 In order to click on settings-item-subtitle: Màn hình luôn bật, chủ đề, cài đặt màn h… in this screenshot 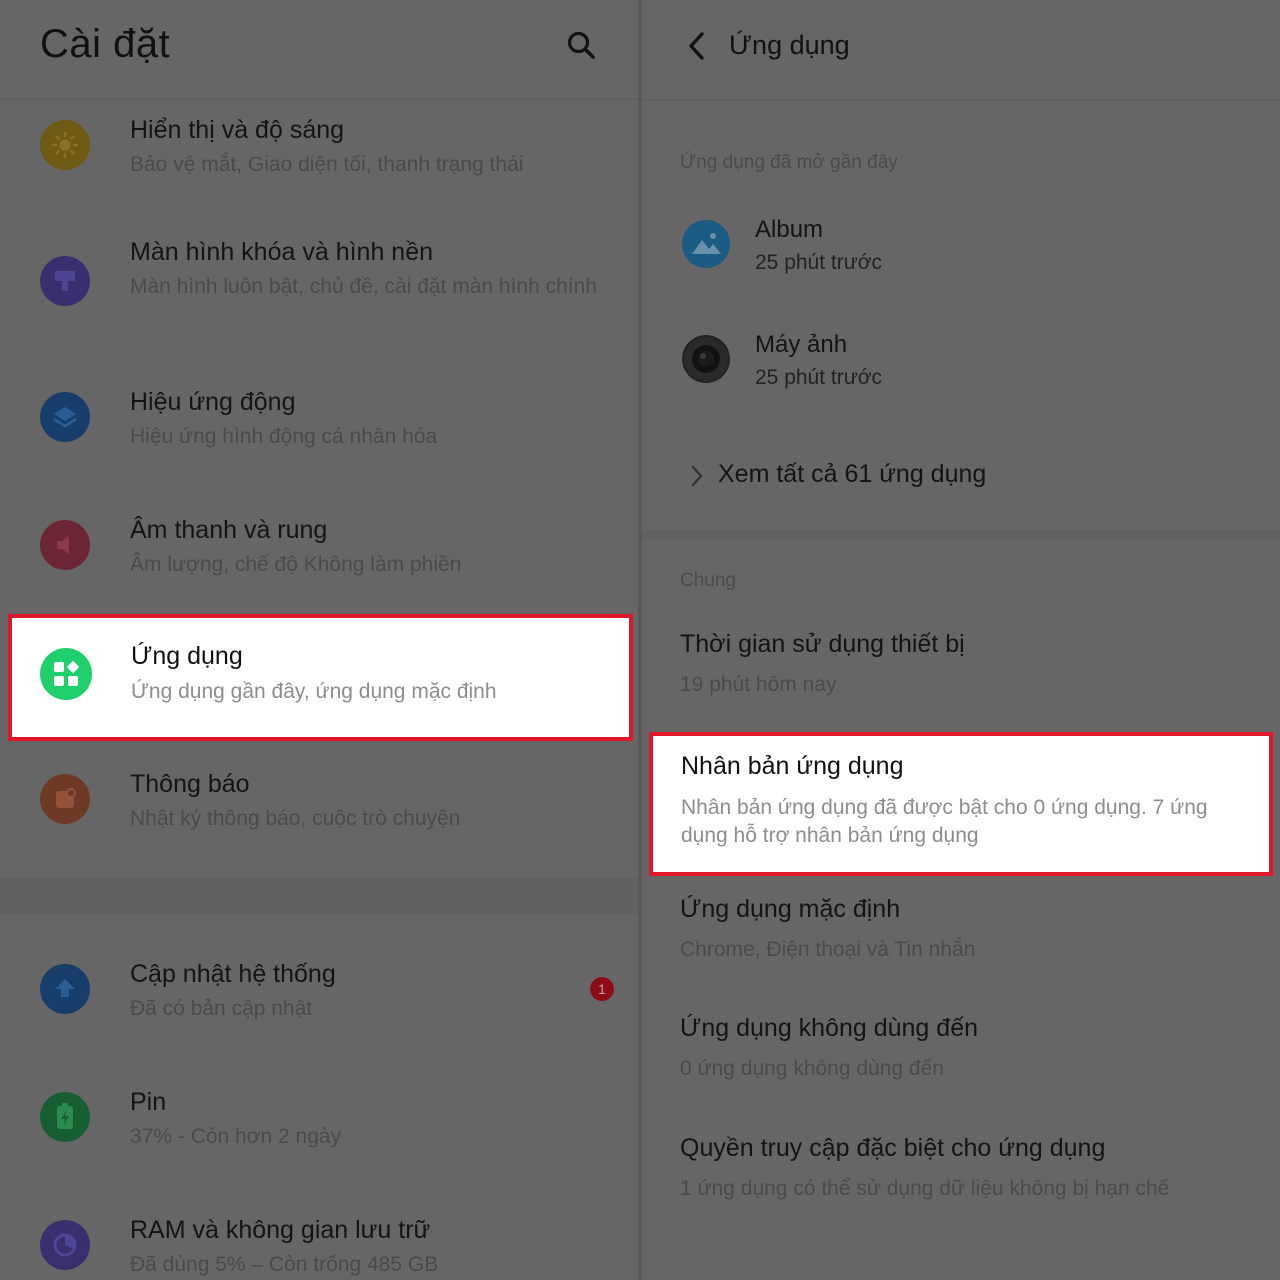, I will do `click(363, 286)`.